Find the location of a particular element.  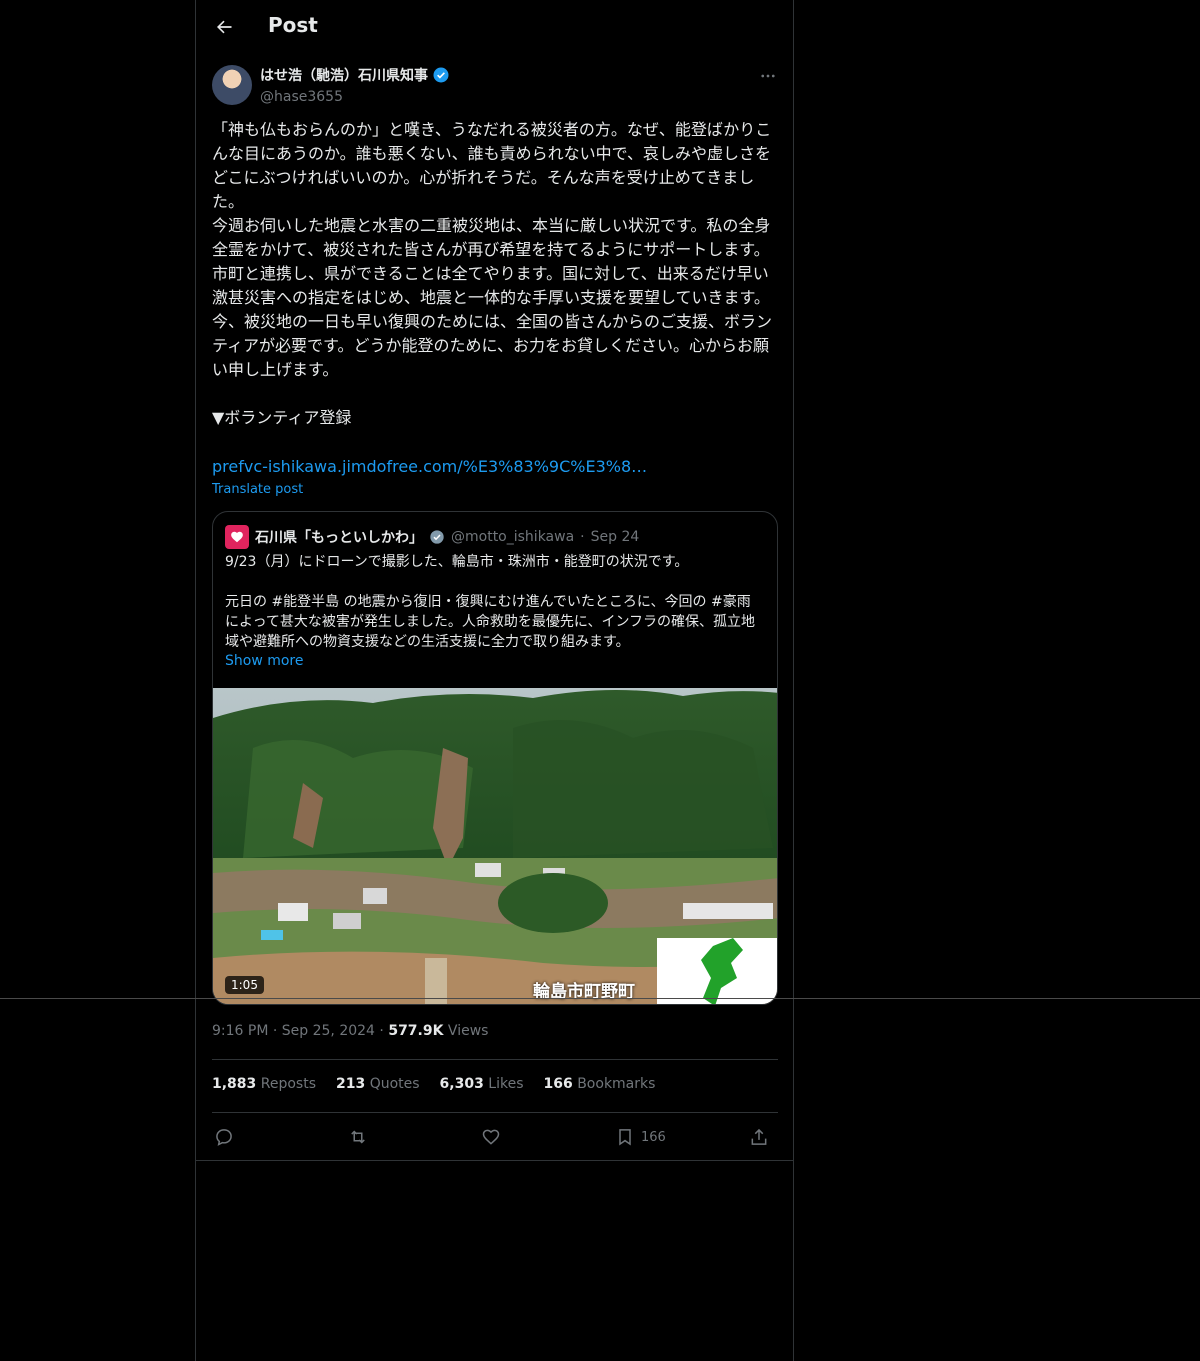

show-more-link: Show more is located at coordinates (264, 661).